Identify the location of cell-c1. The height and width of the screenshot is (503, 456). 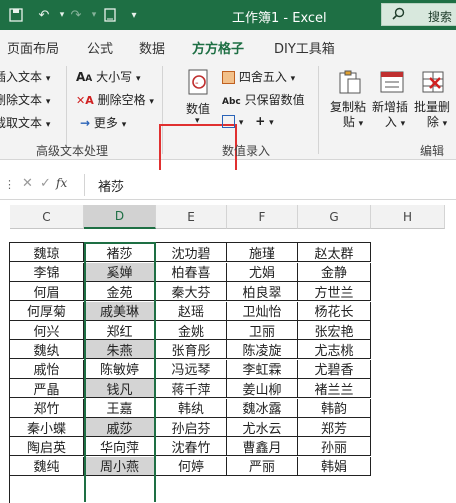
(47, 233).